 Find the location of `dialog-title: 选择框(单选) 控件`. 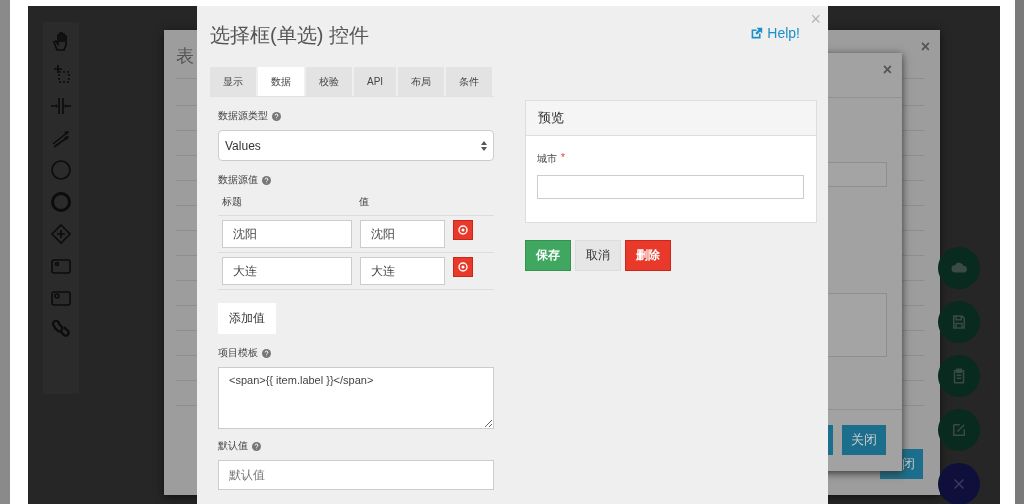

dialog-title: 选择框(单选) 控件 is located at coordinates (289, 35).